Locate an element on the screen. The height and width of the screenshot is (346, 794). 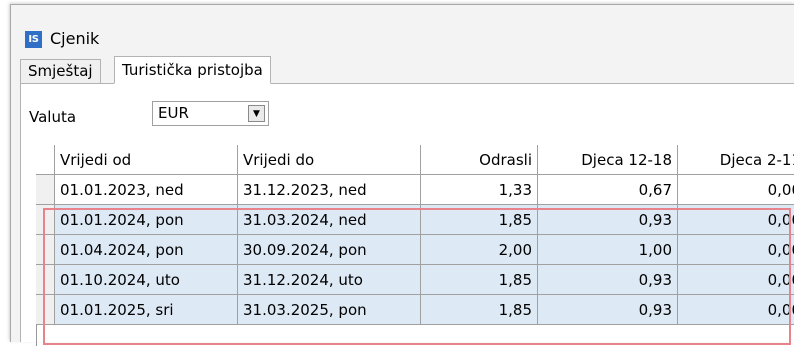
col-header-djeca-2-11: Djeca 2-11 is located at coordinates (736, 160).